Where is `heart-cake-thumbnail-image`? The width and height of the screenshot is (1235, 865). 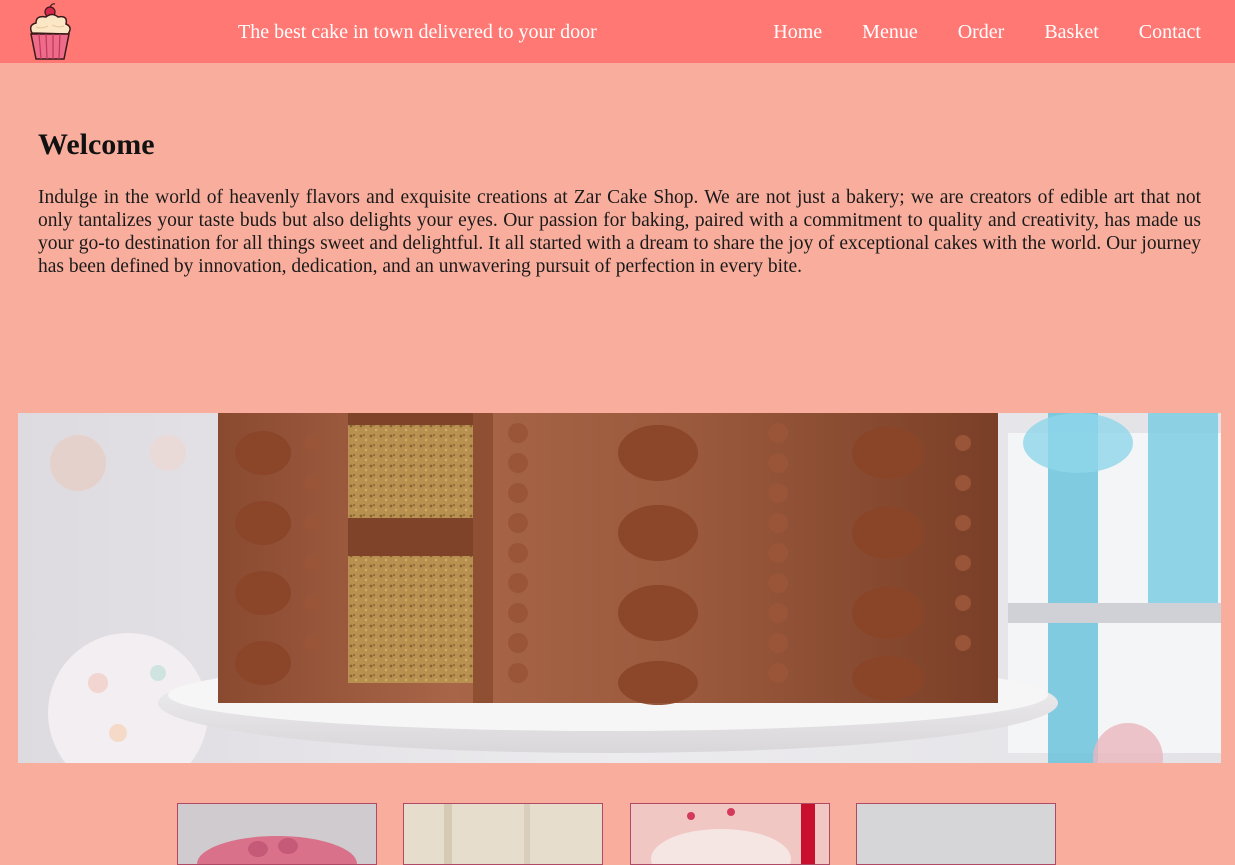
heart-cake-thumbnail-image is located at coordinates (730, 834).